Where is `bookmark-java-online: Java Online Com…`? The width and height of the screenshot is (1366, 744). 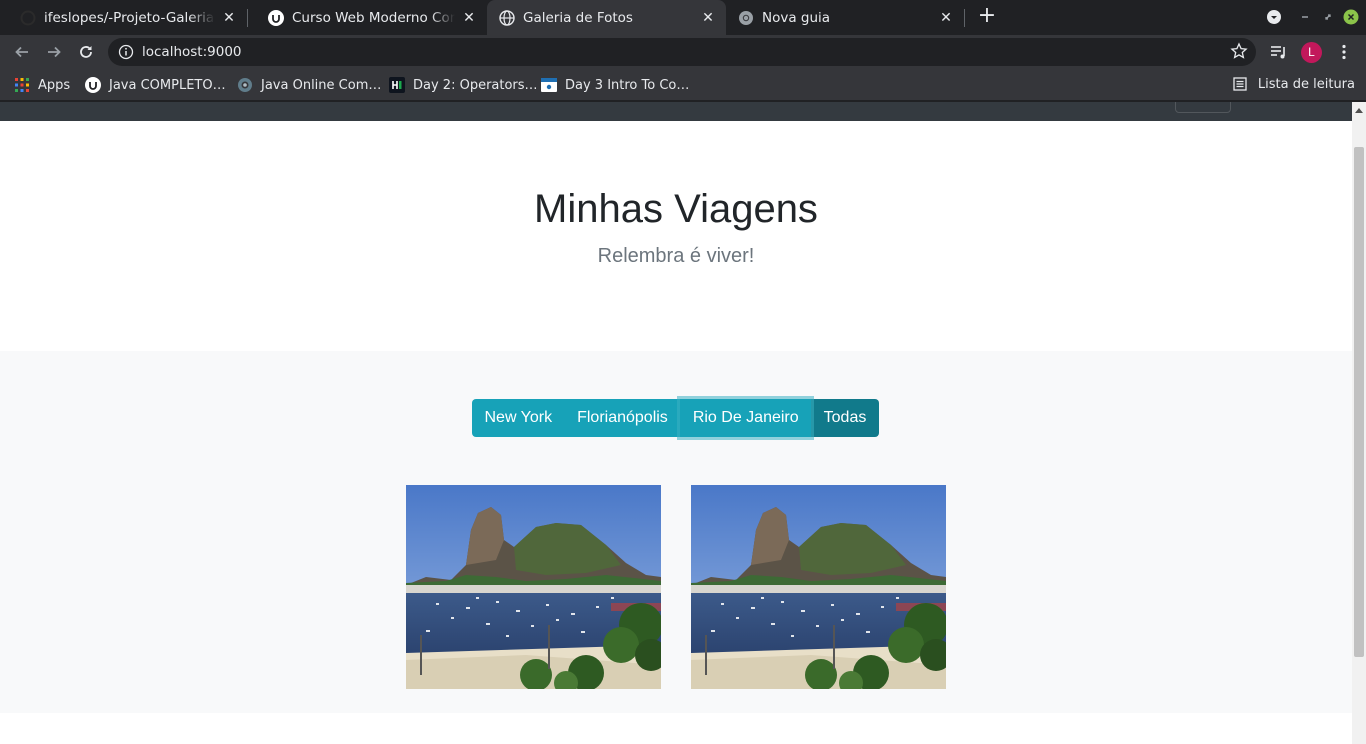 bookmark-java-online: Java Online Com… is located at coordinates (309, 85).